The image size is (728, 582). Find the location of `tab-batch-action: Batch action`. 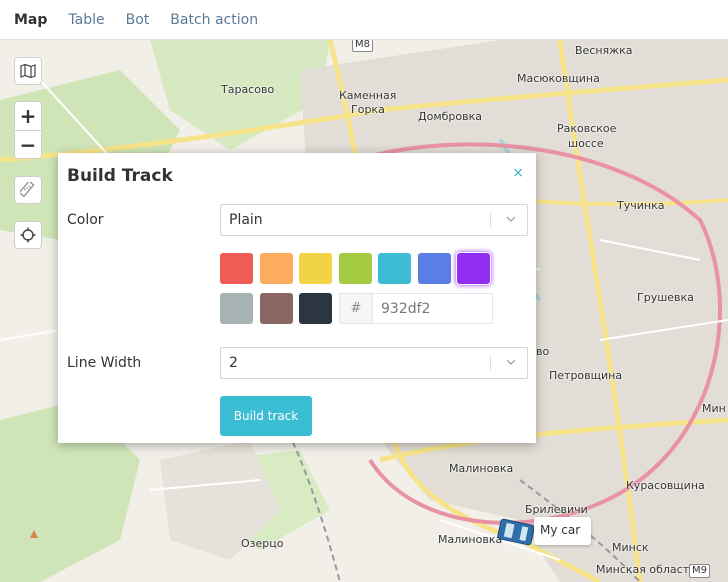

tab-batch-action: Batch action is located at coordinates (214, 20).